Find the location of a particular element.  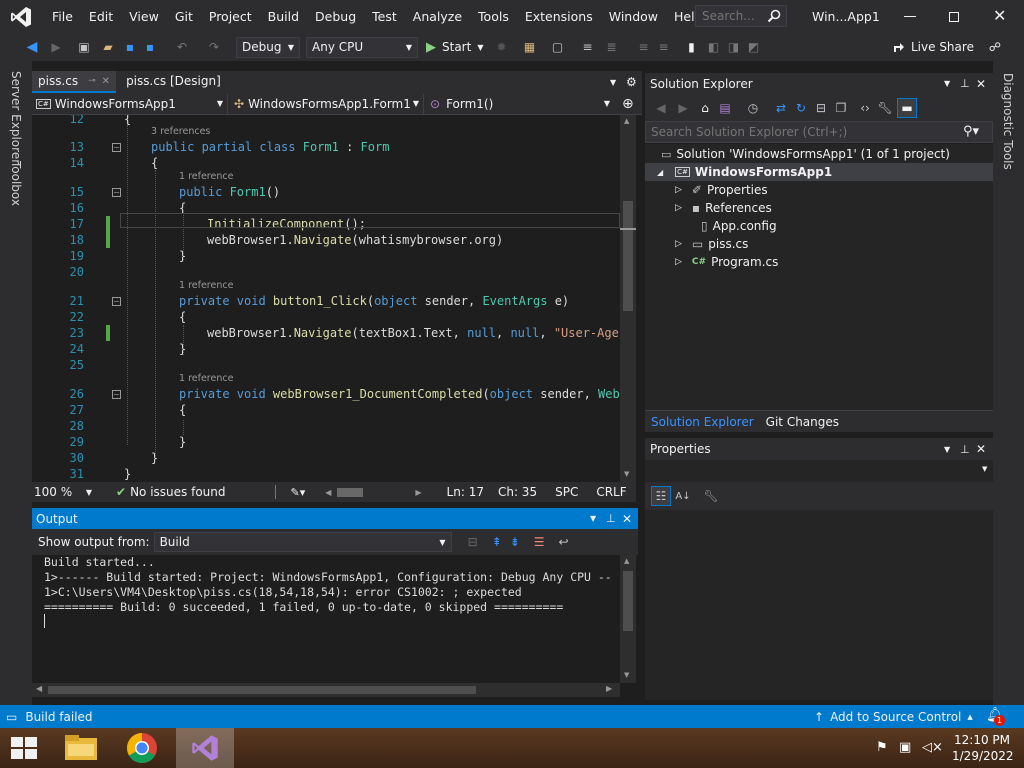

switch-views-icon: ▤ is located at coordinates (725, 108).